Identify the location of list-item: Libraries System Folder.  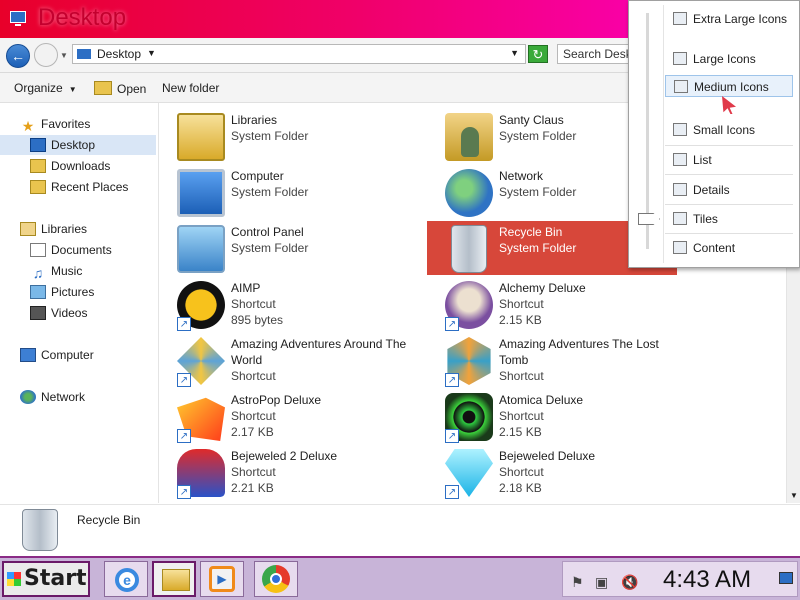
(284, 136).